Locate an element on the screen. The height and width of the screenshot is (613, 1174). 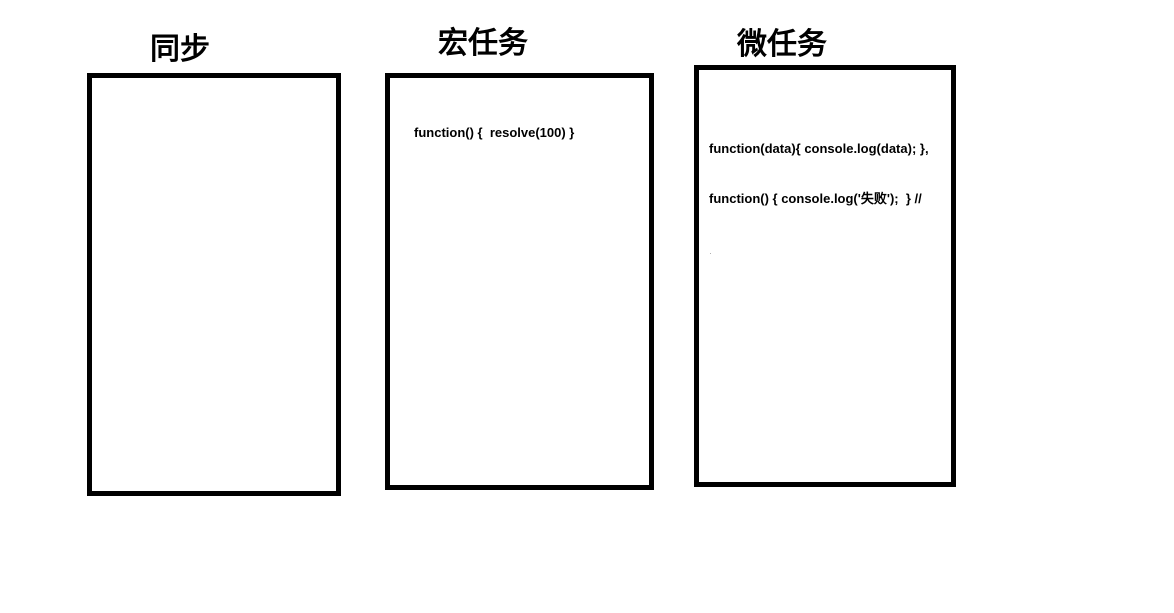
microtask-code-line-2: function() { console.log('失败'); } // is located at coordinates (815, 198).